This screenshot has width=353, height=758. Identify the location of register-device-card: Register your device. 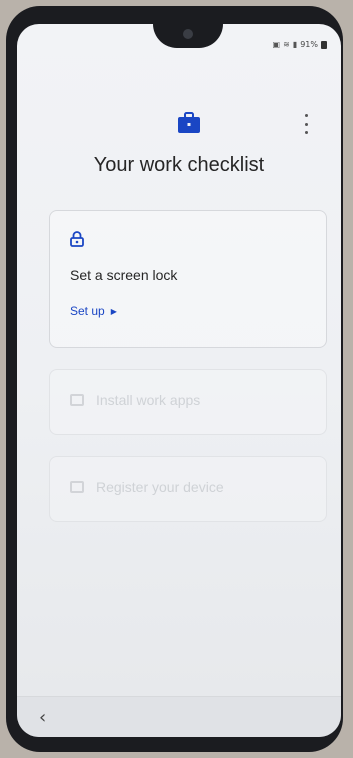
(188, 489).